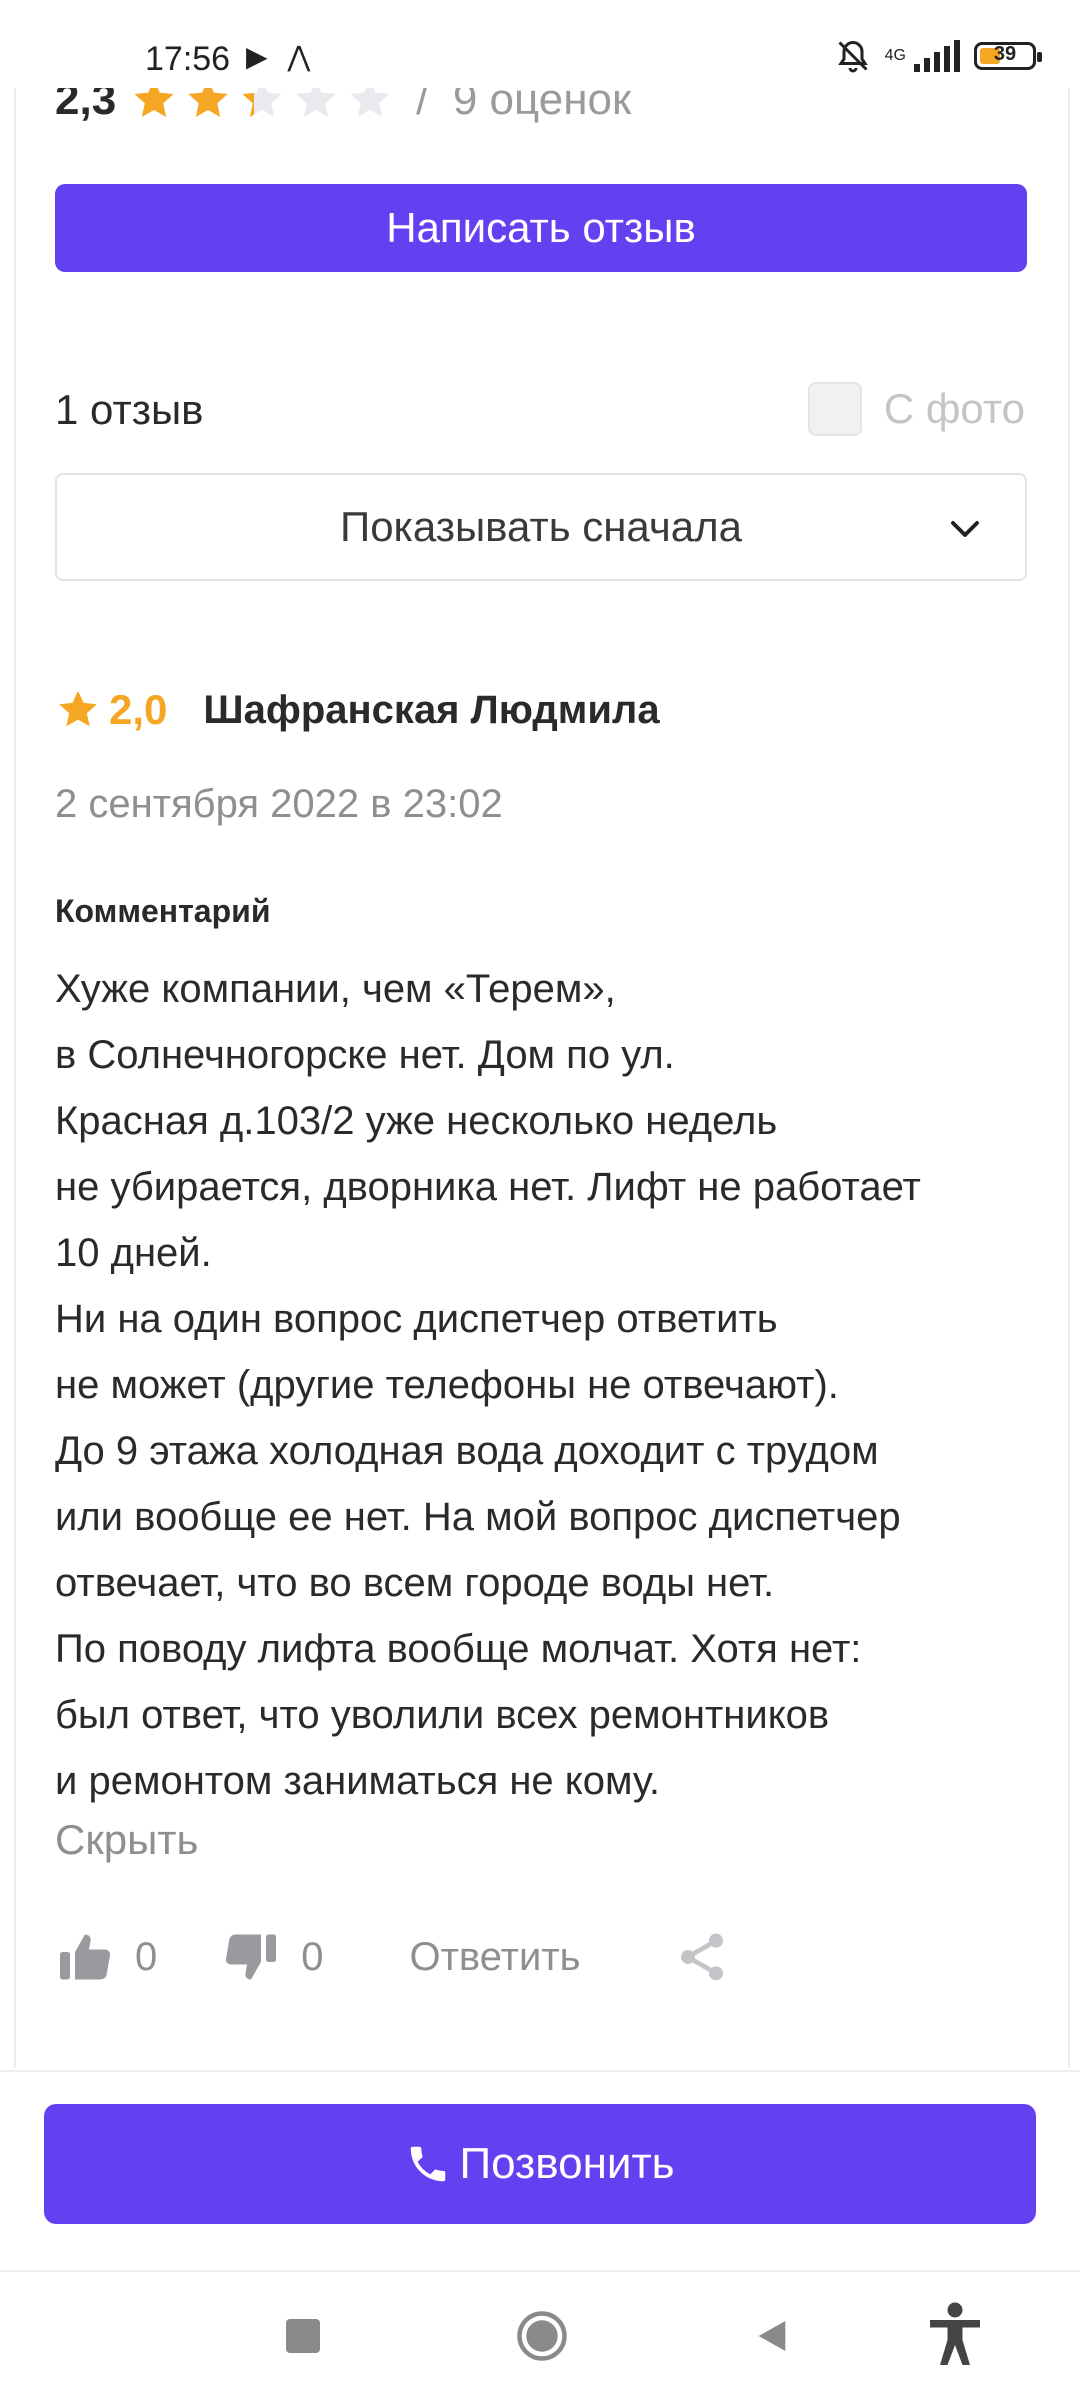 The image size is (1080, 2402). What do you see at coordinates (358, 1781) in the screenshot?
I see `comment-line: и ремонтом заниматься не кому.` at bounding box center [358, 1781].